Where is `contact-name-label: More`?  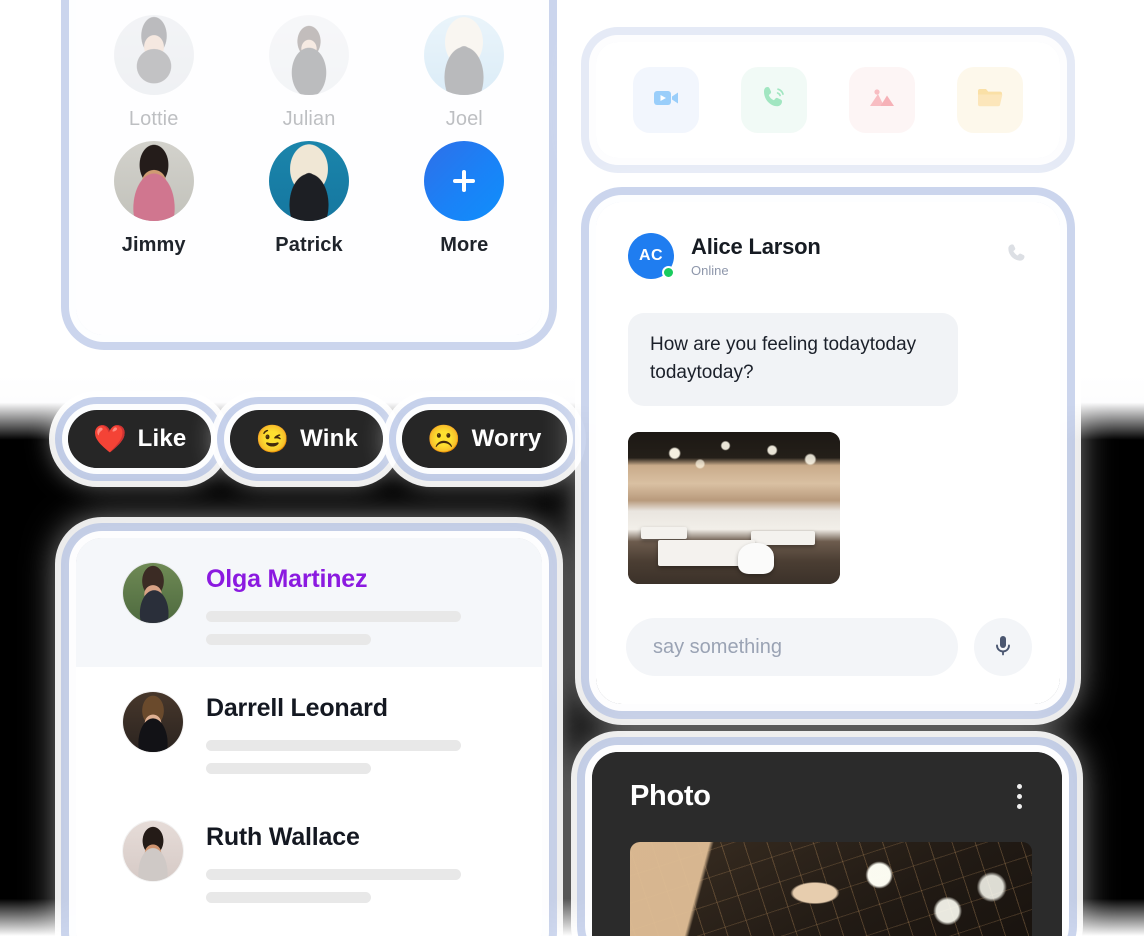 contact-name-label: More is located at coordinates (464, 245).